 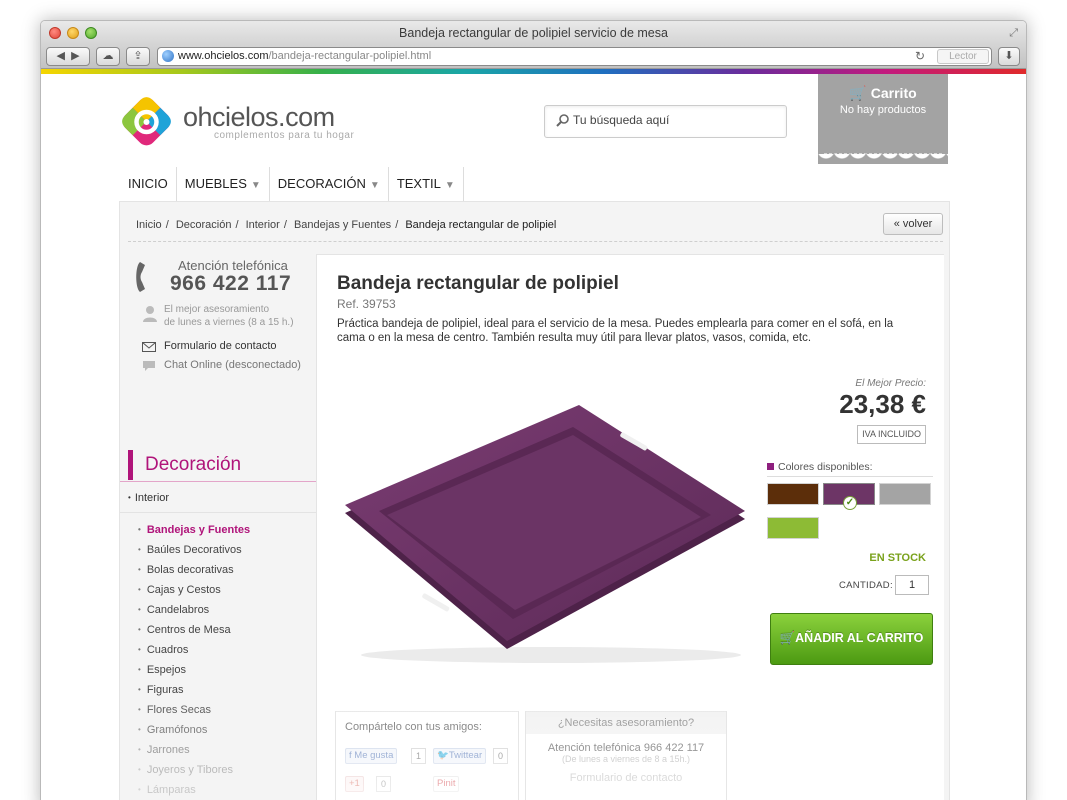 What do you see at coordinates (227, 670) in the screenshot?
I see `sidebar-item: Espejos` at bounding box center [227, 670].